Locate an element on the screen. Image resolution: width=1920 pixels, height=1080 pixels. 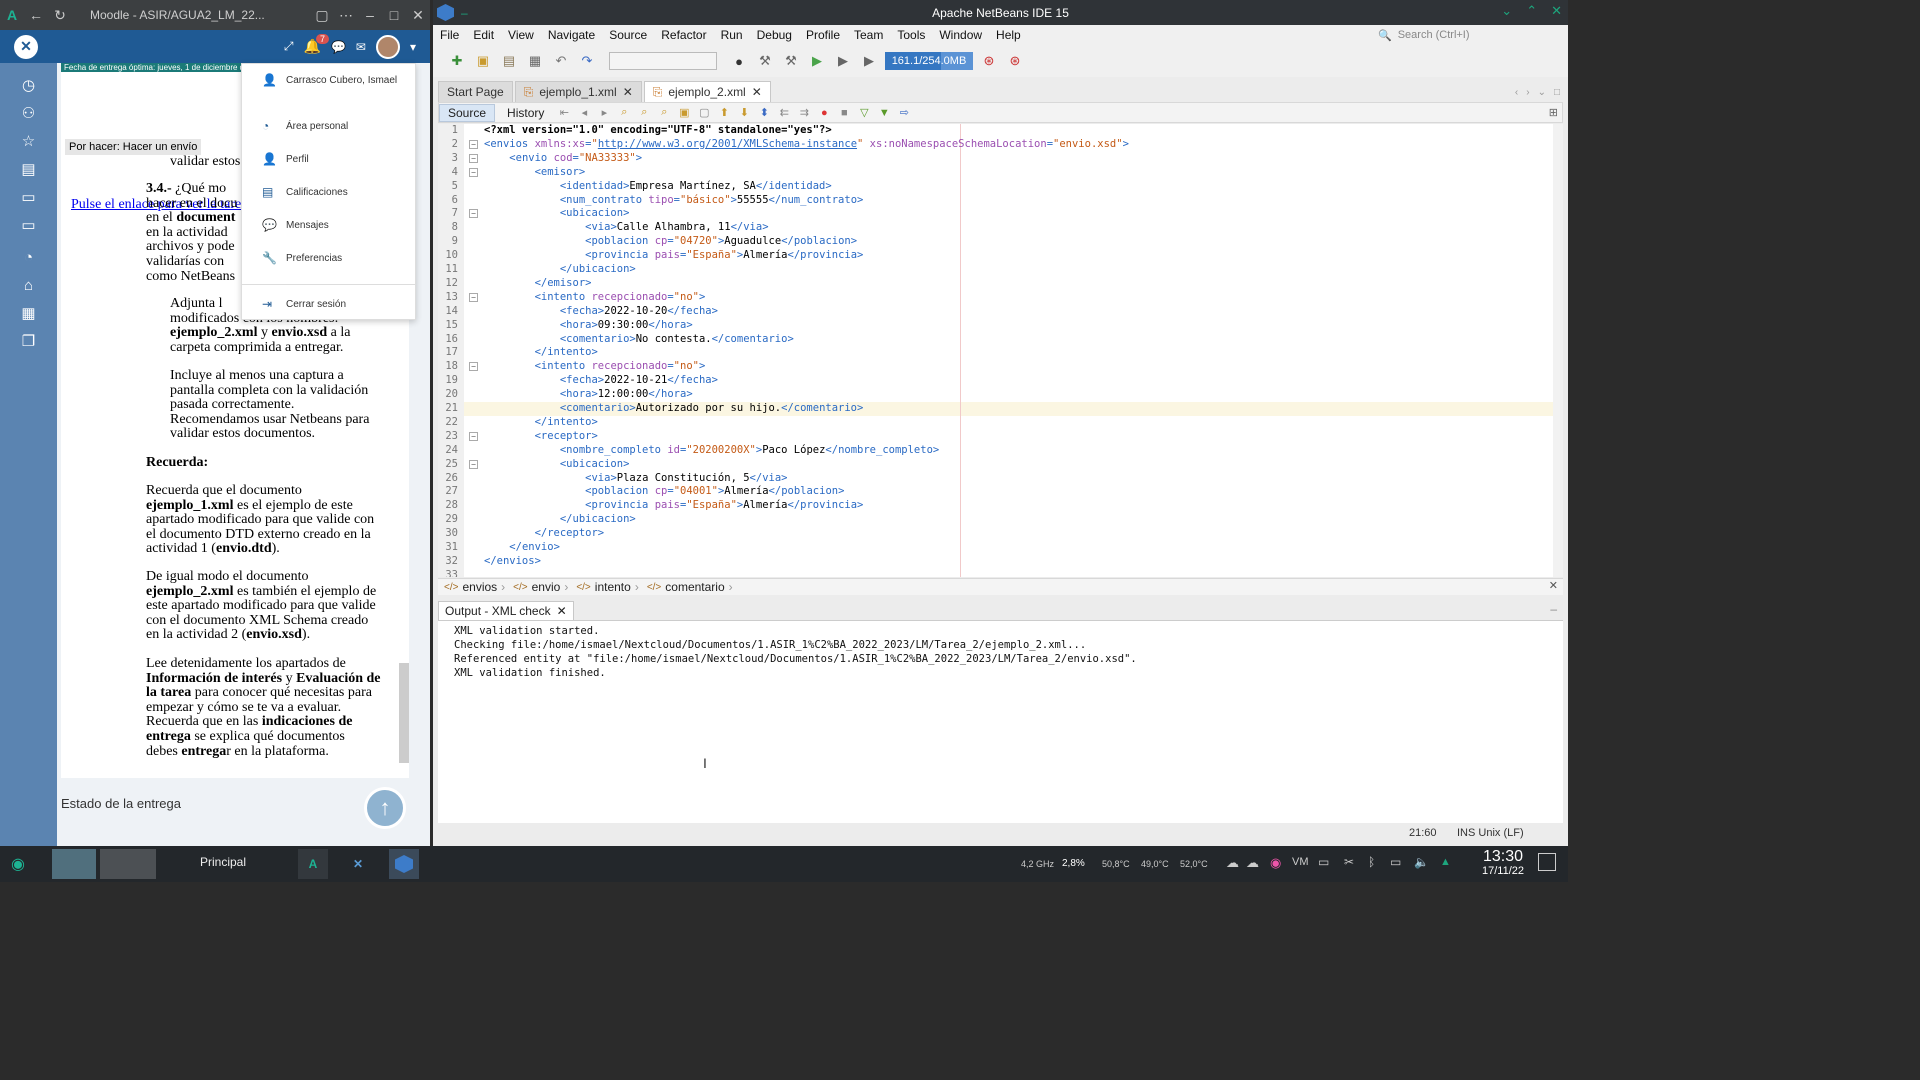
build-icon: ⚒ is located at coordinates (765, 61).